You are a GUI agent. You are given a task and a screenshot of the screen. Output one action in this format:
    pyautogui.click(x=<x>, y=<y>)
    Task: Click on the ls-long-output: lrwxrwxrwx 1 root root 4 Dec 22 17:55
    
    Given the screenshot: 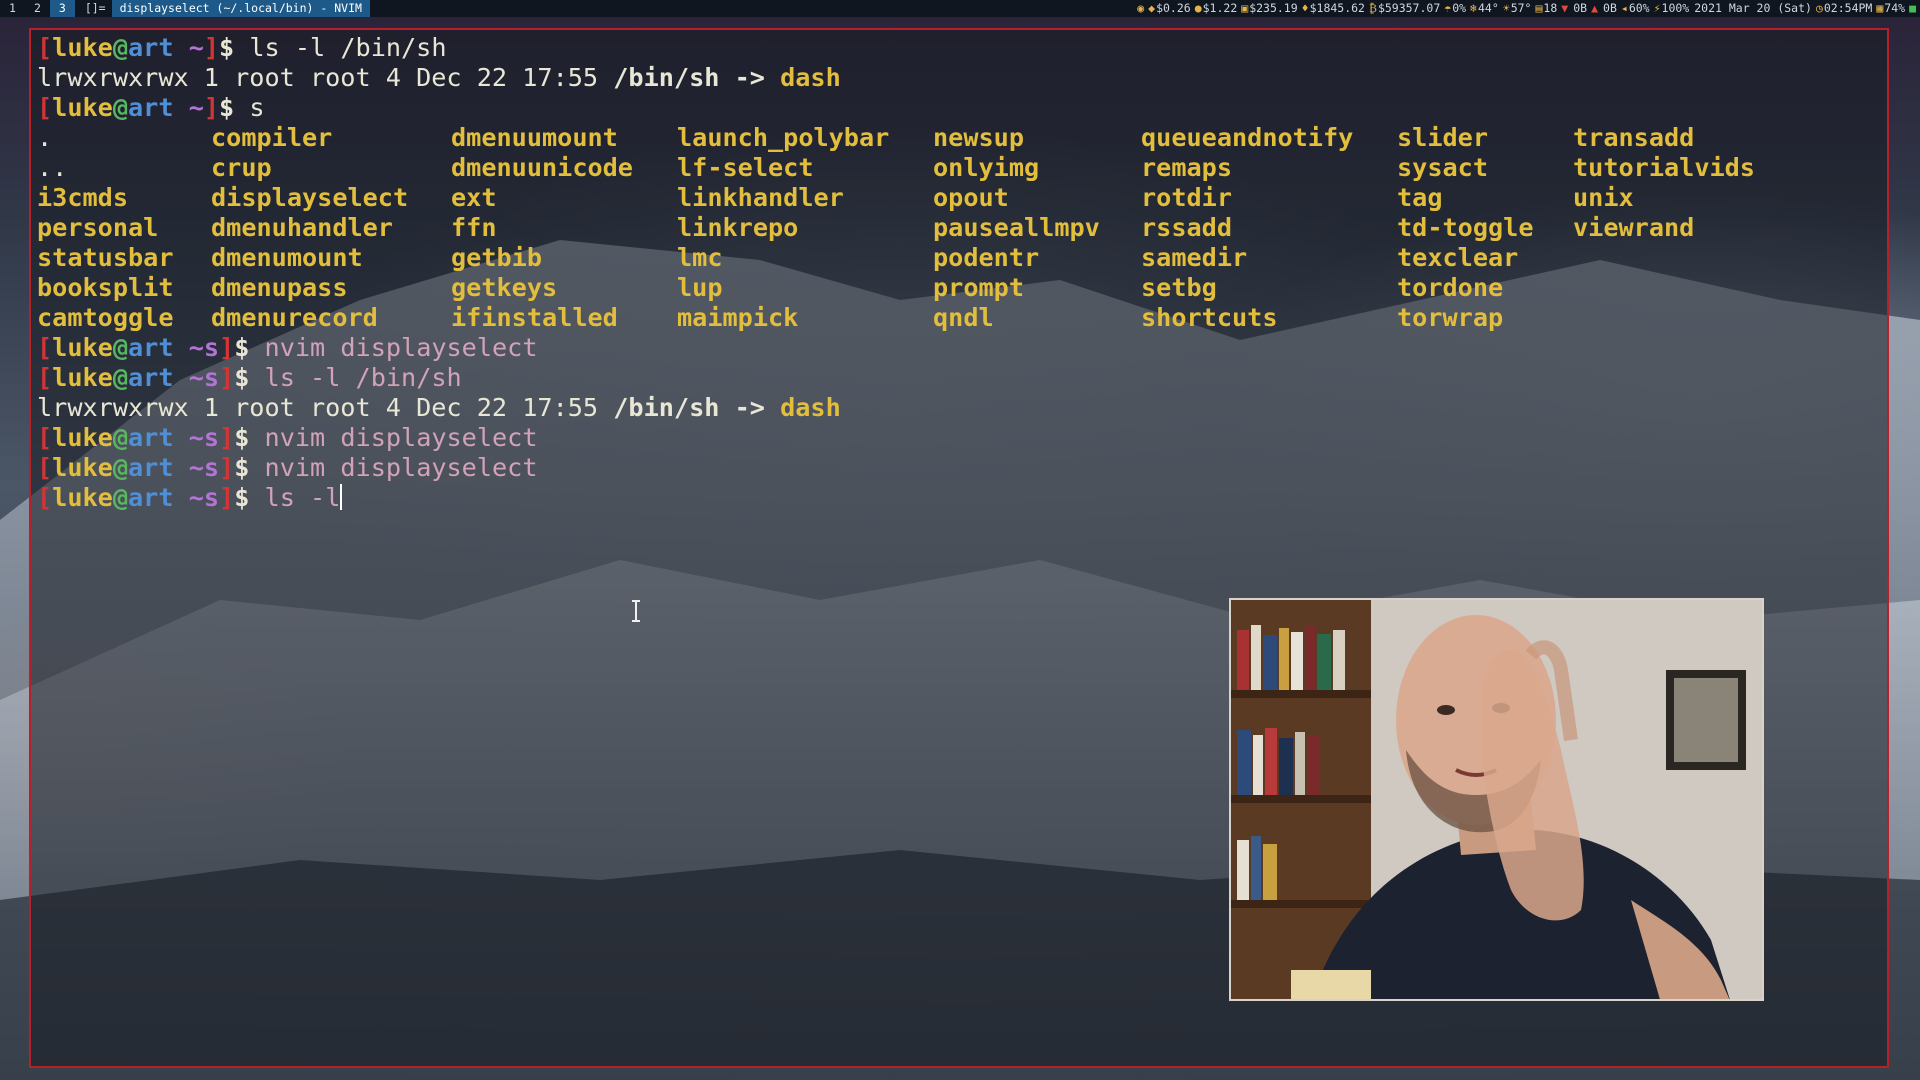 What is the action you would take?
    pyautogui.click(x=325, y=77)
    